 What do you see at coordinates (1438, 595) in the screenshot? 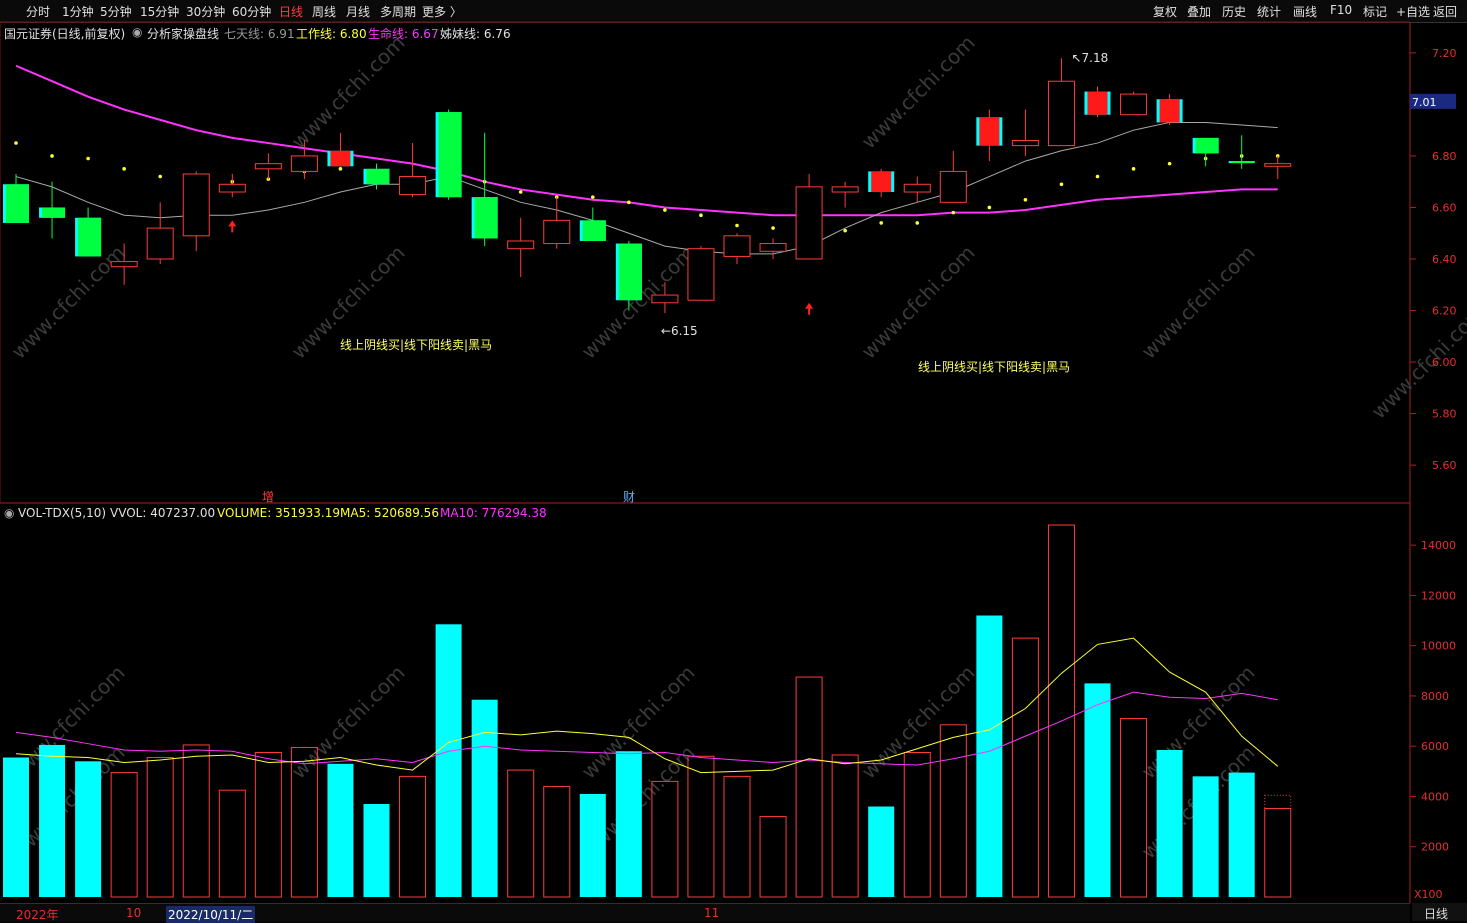
I see `volume-tick-label-1: 12000` at bounding box center [1438, 595].